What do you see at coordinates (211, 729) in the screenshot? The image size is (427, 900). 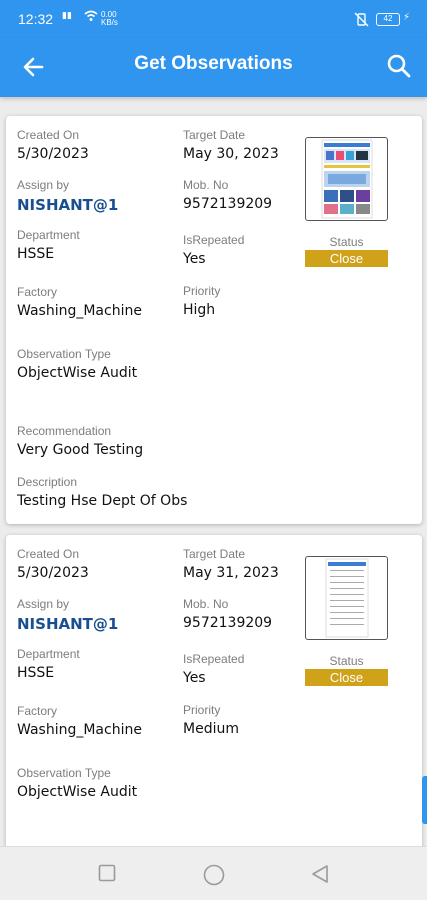 I see `priority-value: Medium` at bounding box center [211, 729].